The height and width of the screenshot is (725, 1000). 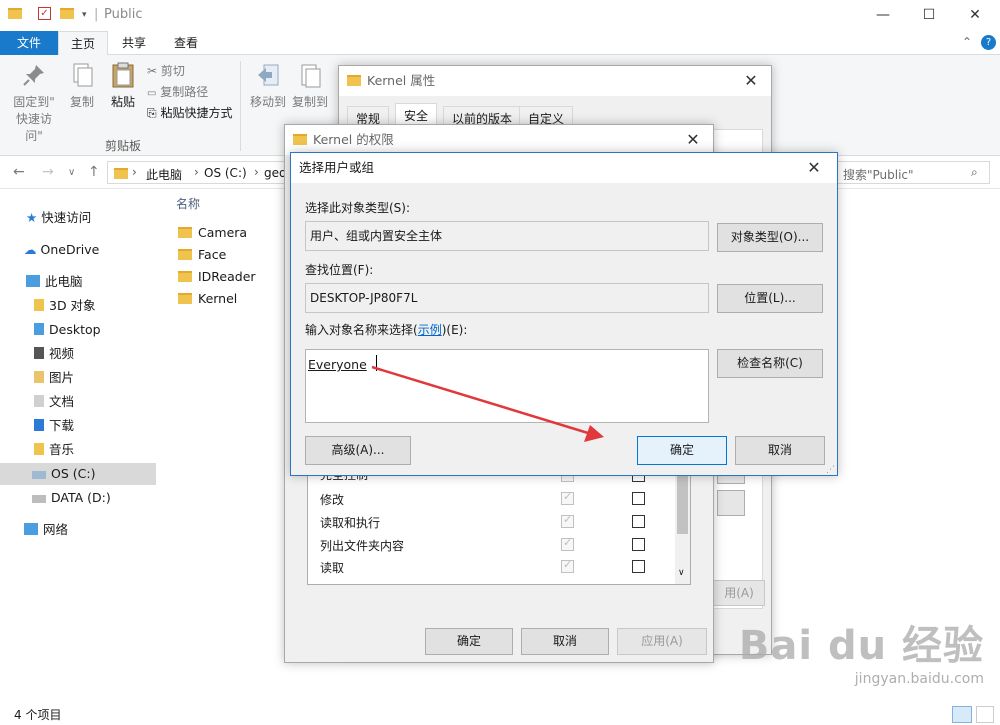 What do you see at coordinates (70, 14) in the screenshot?
I see `new-folder-icon` at bounding box center [70, 14].